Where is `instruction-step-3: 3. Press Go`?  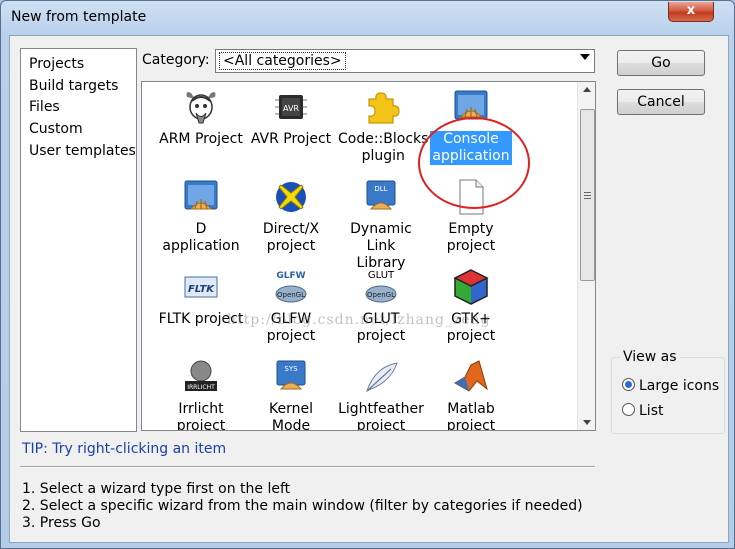
instruction-step-3: 3. Press Go is located at coordinates (61, 523).